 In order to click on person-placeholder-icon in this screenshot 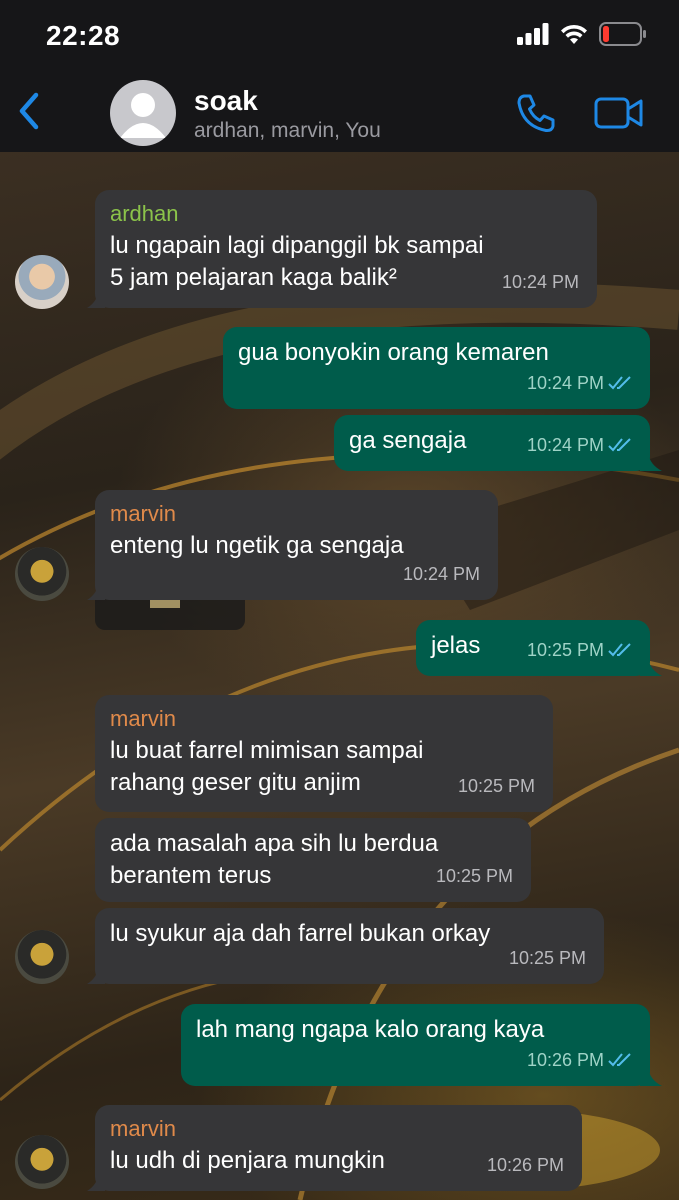, I will do `click(143, 115)`.